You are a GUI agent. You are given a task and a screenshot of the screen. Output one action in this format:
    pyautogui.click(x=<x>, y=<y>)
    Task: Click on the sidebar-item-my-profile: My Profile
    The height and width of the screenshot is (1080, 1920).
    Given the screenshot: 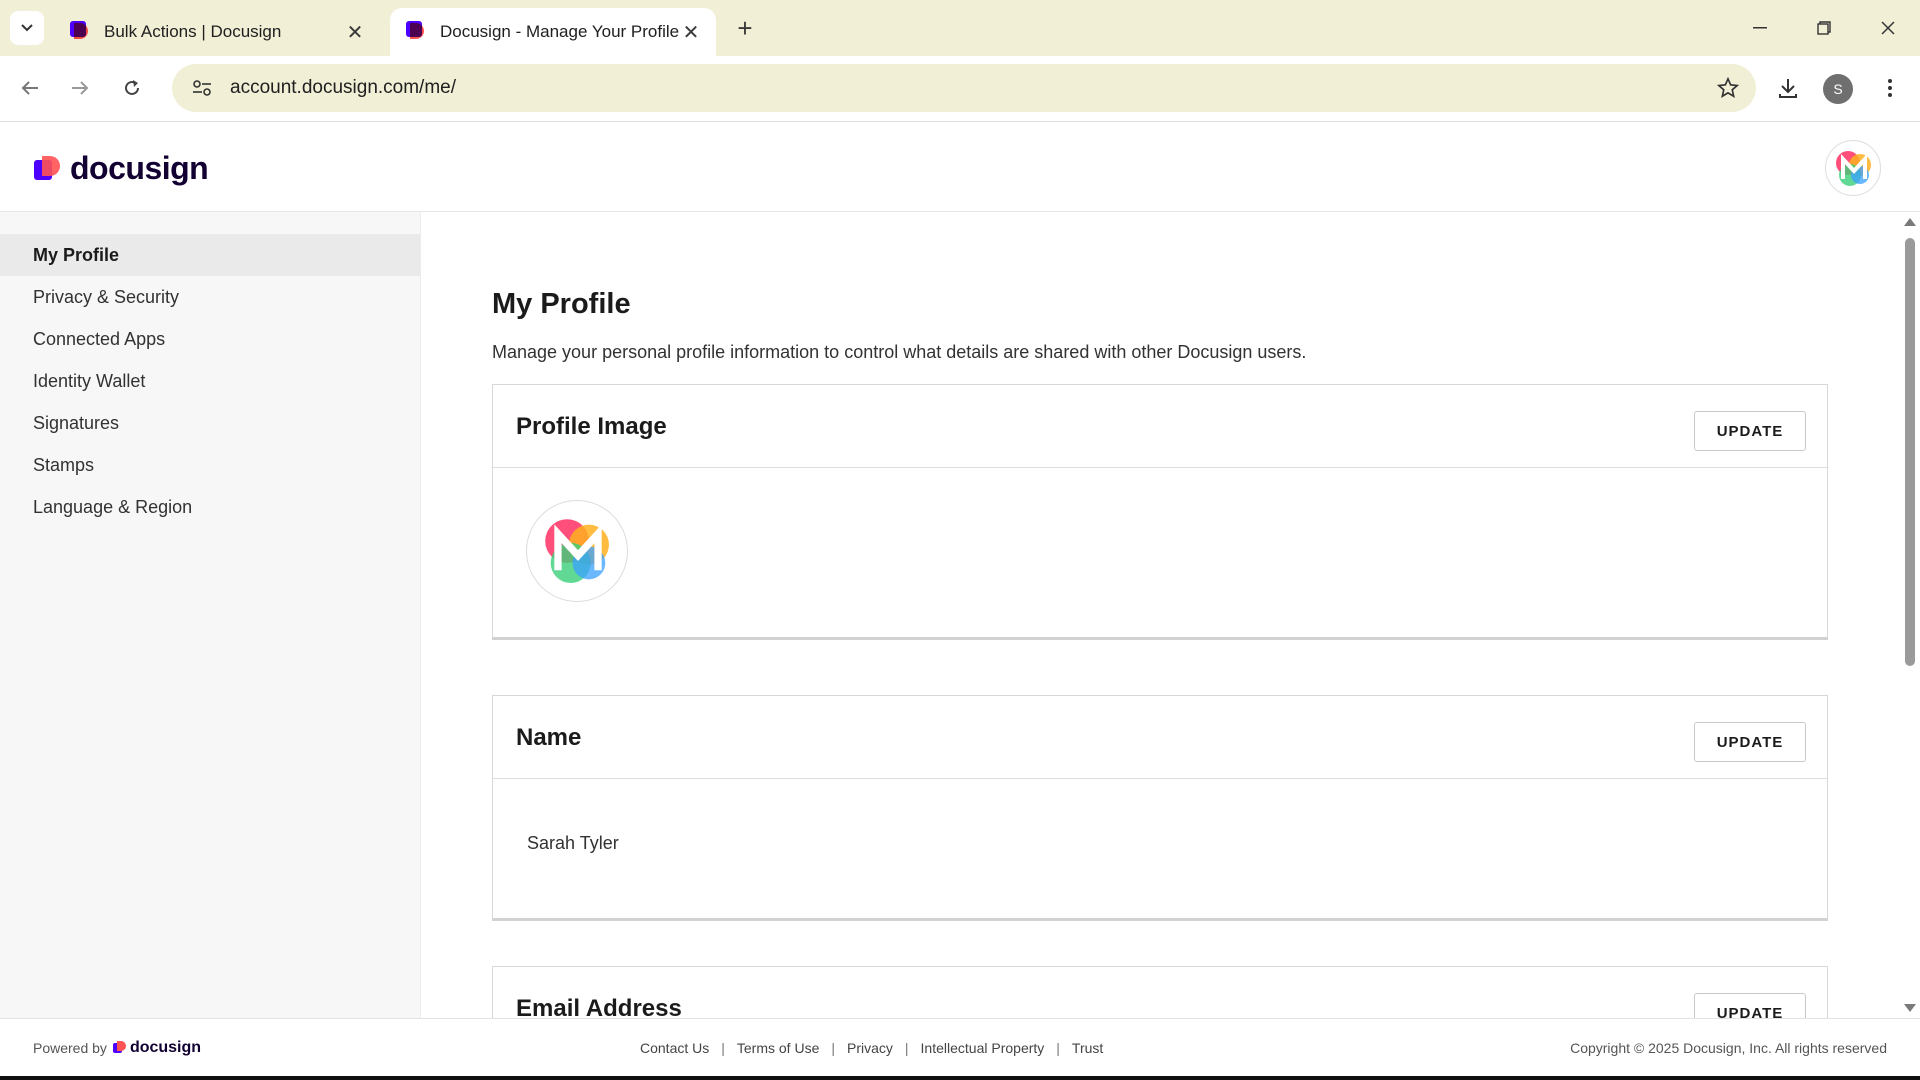 What is the action you would take?
    pyautogui.click(x=210, y=255)
    